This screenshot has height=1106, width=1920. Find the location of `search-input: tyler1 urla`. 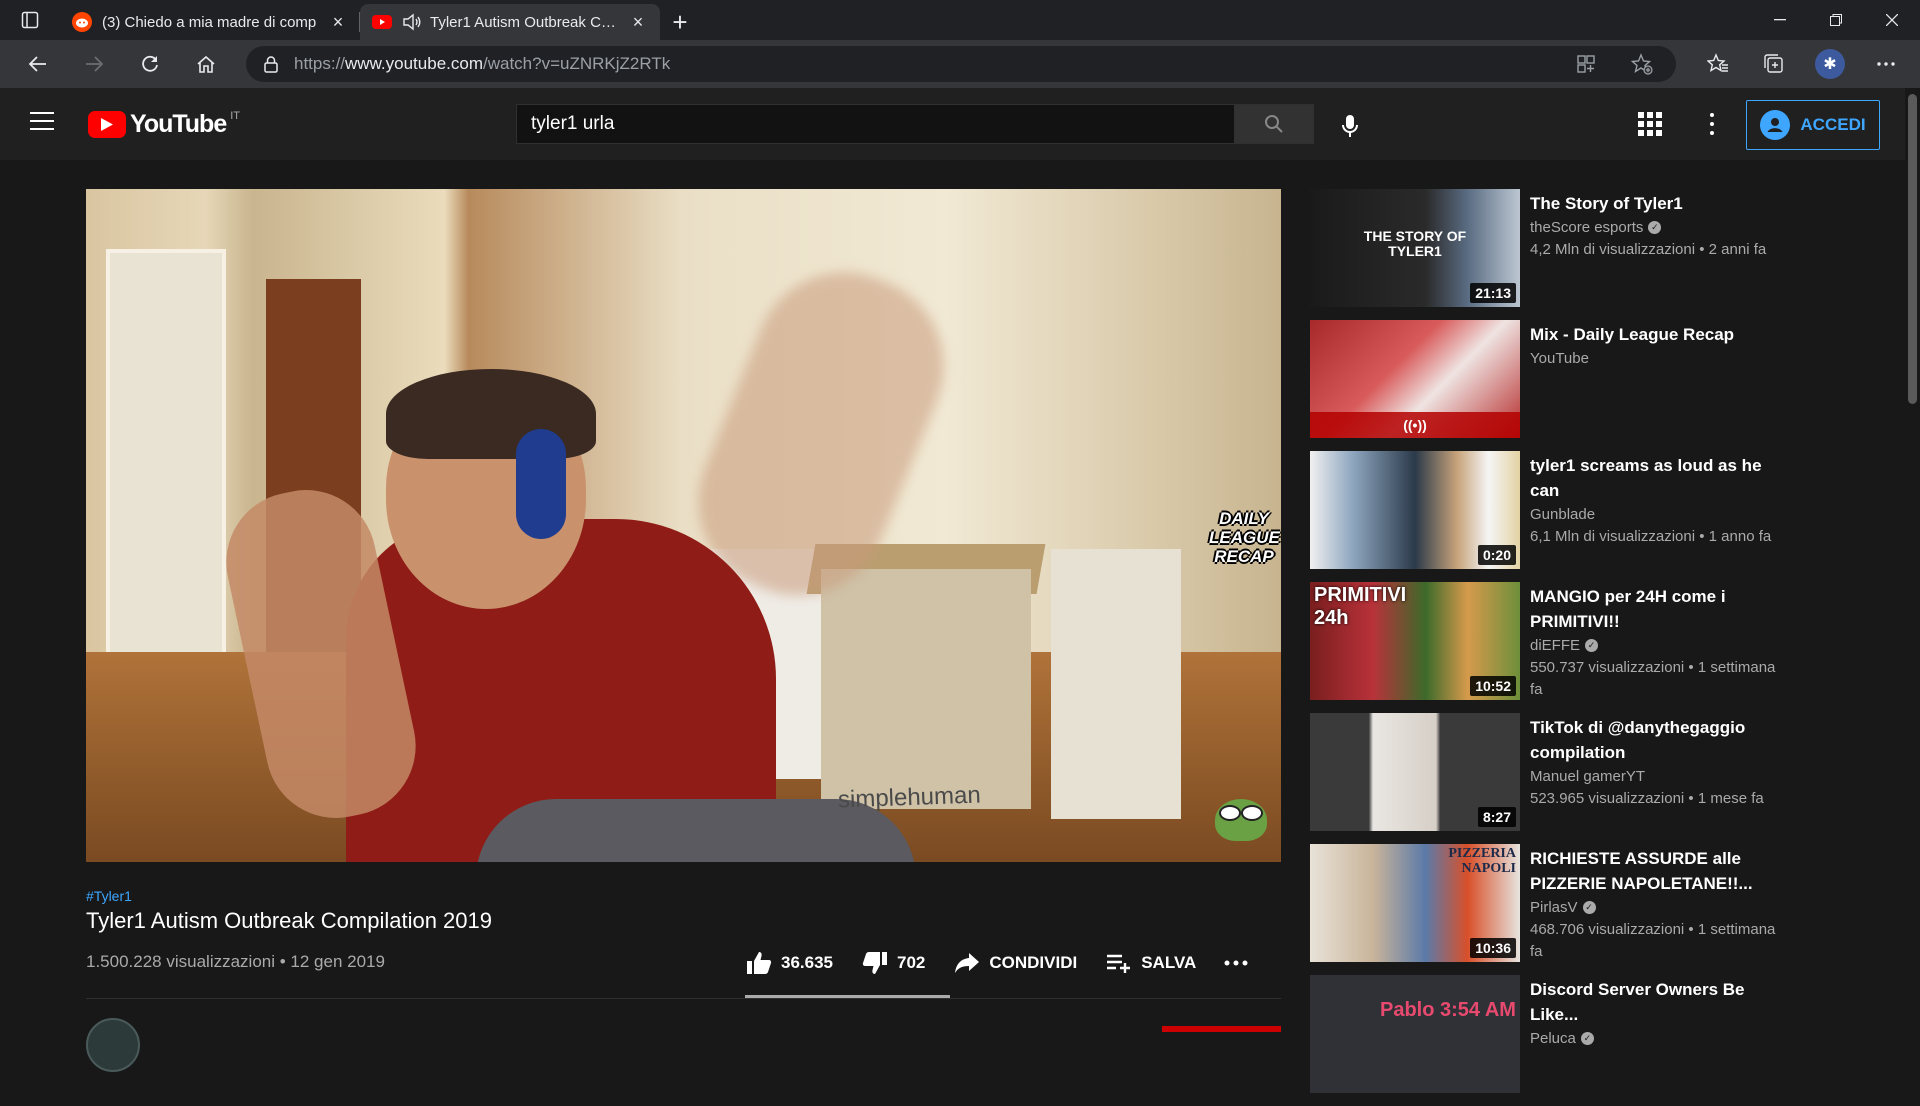

search-input: tyler1 urla is located at coordinates (875, 124).